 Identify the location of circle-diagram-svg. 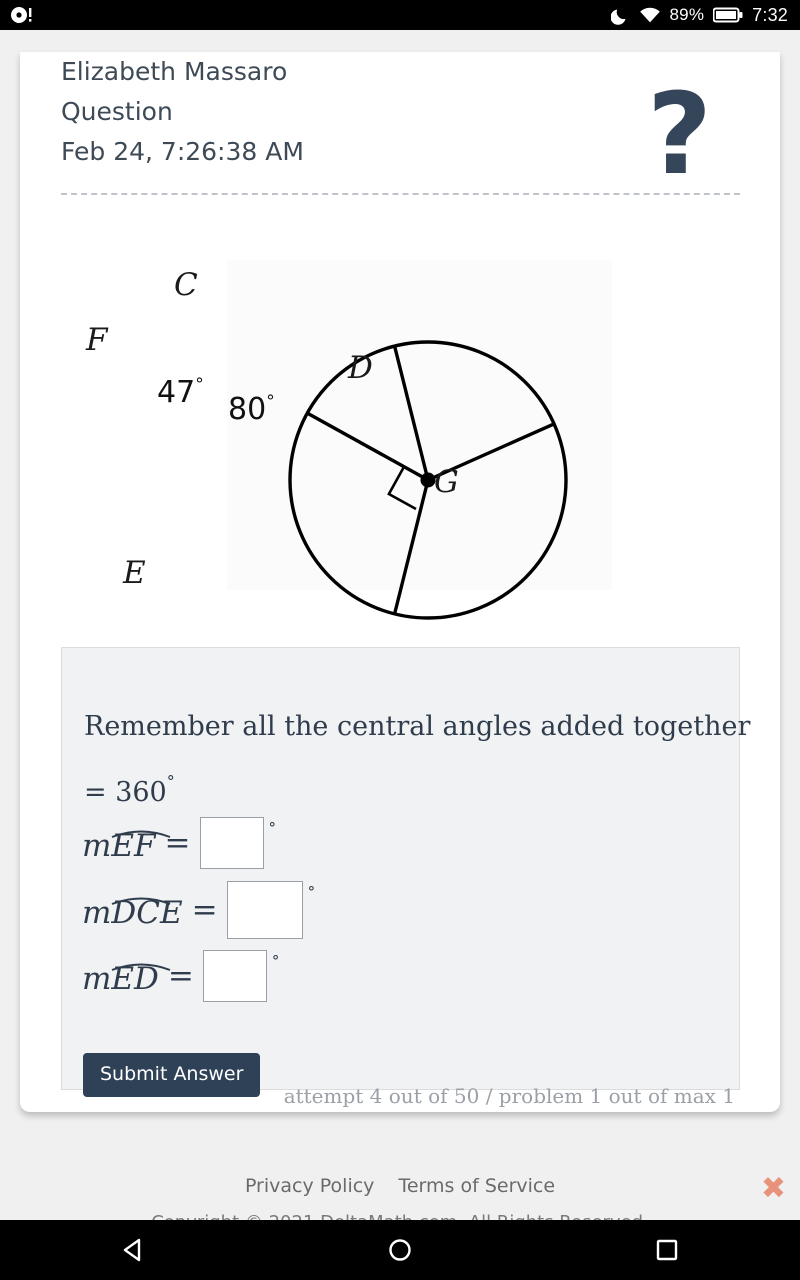
(428, 480).